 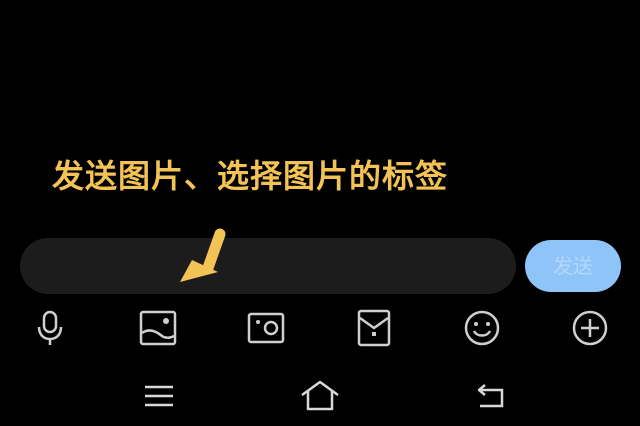 What do you see at coordinates (268, 266) in the screenshot?
I see `message-input` at bounding box center [268, 266].